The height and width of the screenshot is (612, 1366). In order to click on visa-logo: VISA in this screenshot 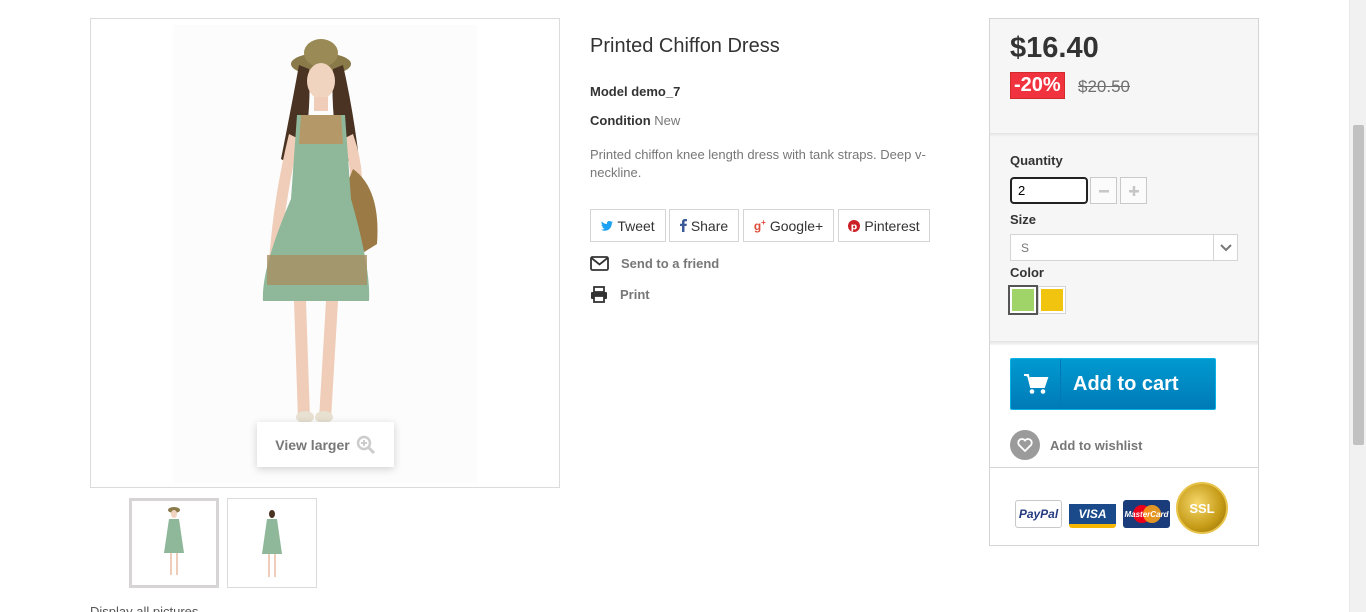, I will do `click(1092, 514)`.